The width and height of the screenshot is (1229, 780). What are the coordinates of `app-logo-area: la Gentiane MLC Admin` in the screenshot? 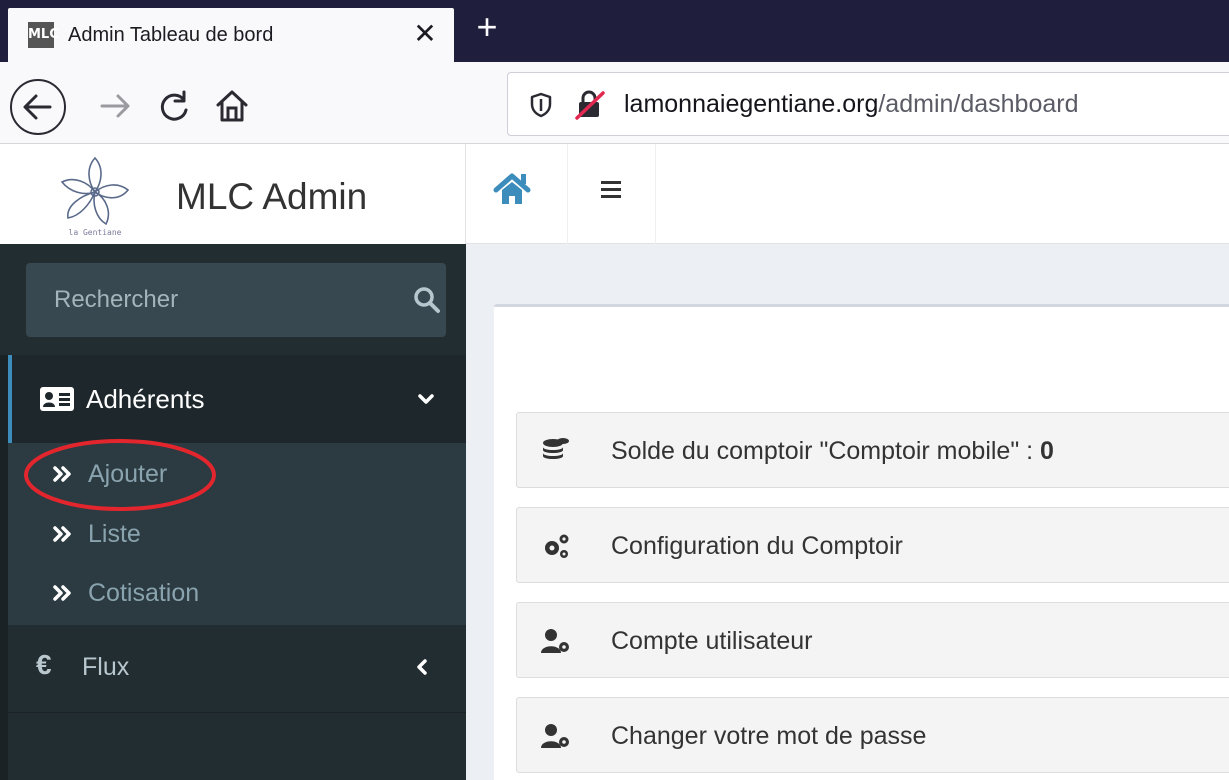 It's located at (233, 194).